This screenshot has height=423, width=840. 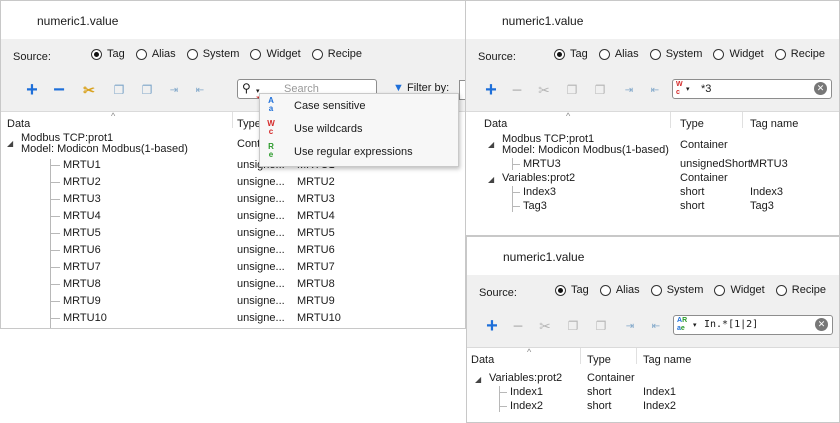 What do you see at coordinates (233, 318) in the screenshot?
I see `table-row: MRTU10 unsigne... MRTU10` at bounding box center [233, 318].